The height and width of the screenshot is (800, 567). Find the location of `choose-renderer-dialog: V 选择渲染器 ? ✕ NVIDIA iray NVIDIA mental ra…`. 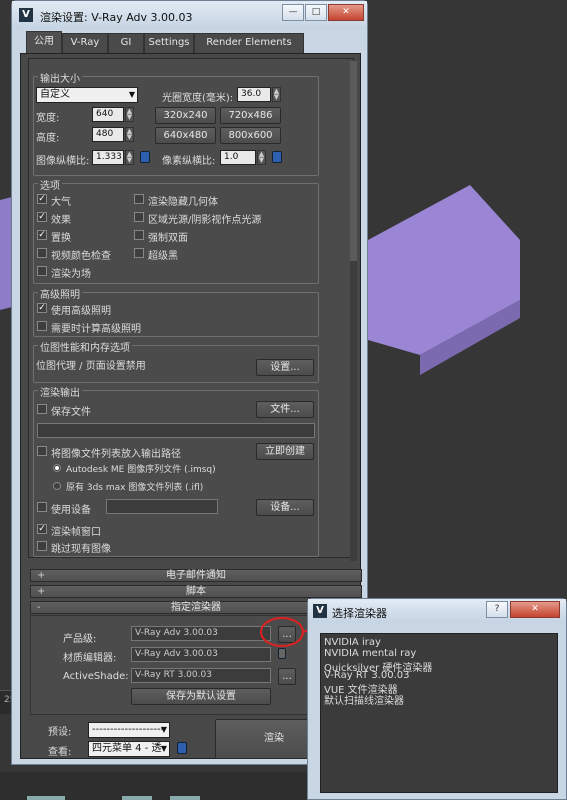

choose-renderer-dialog: V 选择渲染器 ? ✕ NVIDIA iray NVIDIA mental ra… is located at coordinates (437, 699).